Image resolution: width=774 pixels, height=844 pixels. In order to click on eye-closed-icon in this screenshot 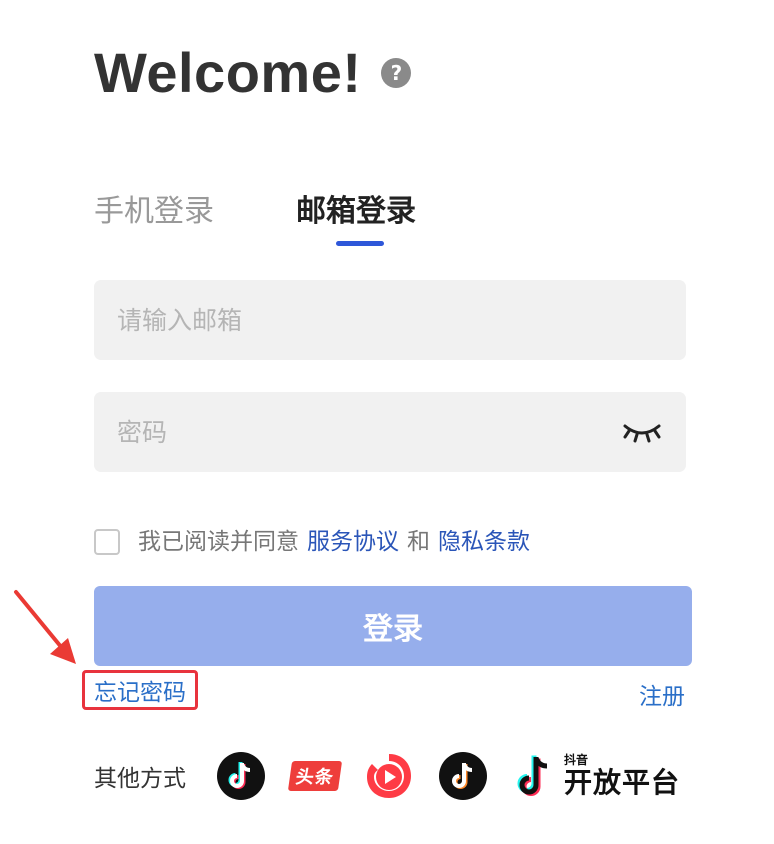, I will do `click(642, 432)`.